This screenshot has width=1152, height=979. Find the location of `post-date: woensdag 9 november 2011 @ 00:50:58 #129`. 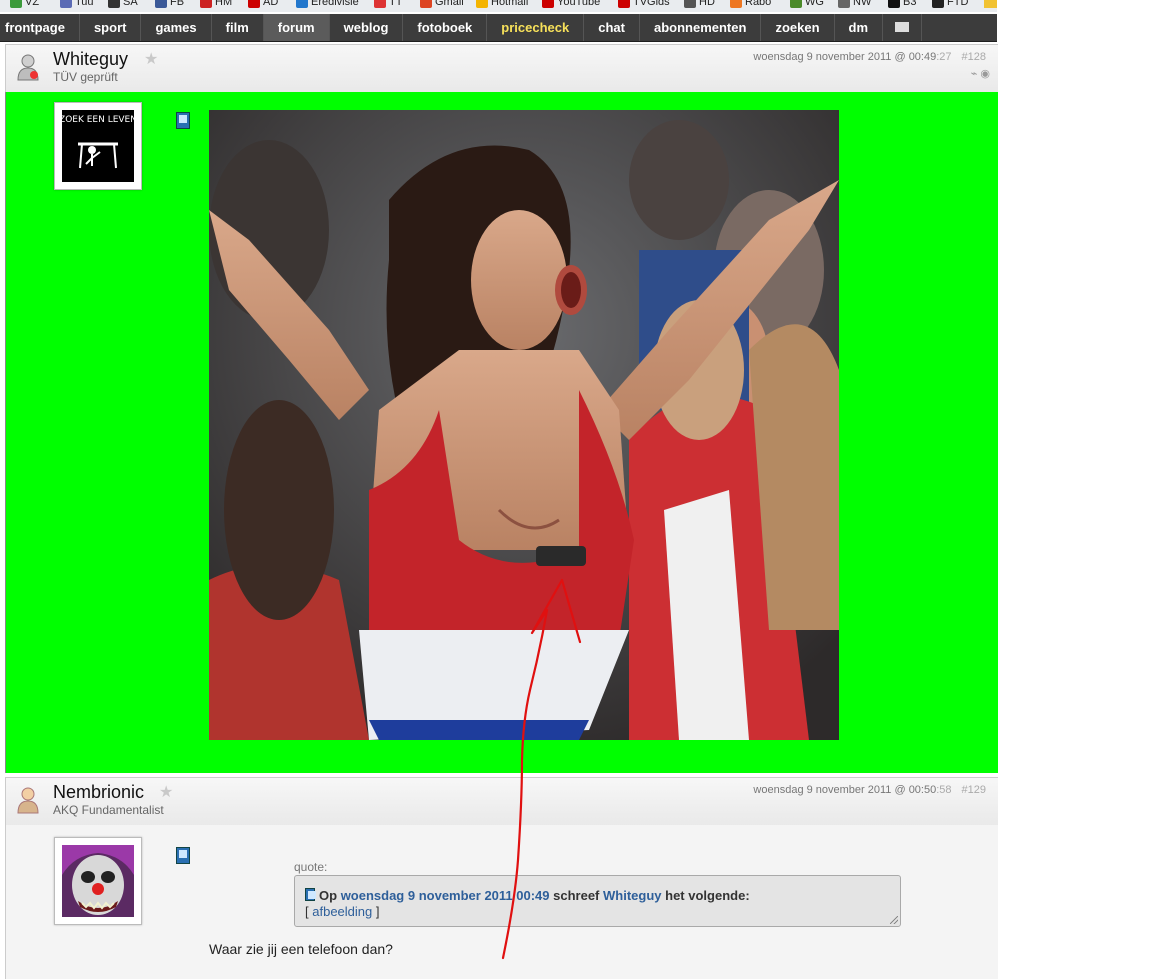

post-date: woensdag 9 november 2011 @ 00:50:58 #129 is located at coordinates (869, 790).